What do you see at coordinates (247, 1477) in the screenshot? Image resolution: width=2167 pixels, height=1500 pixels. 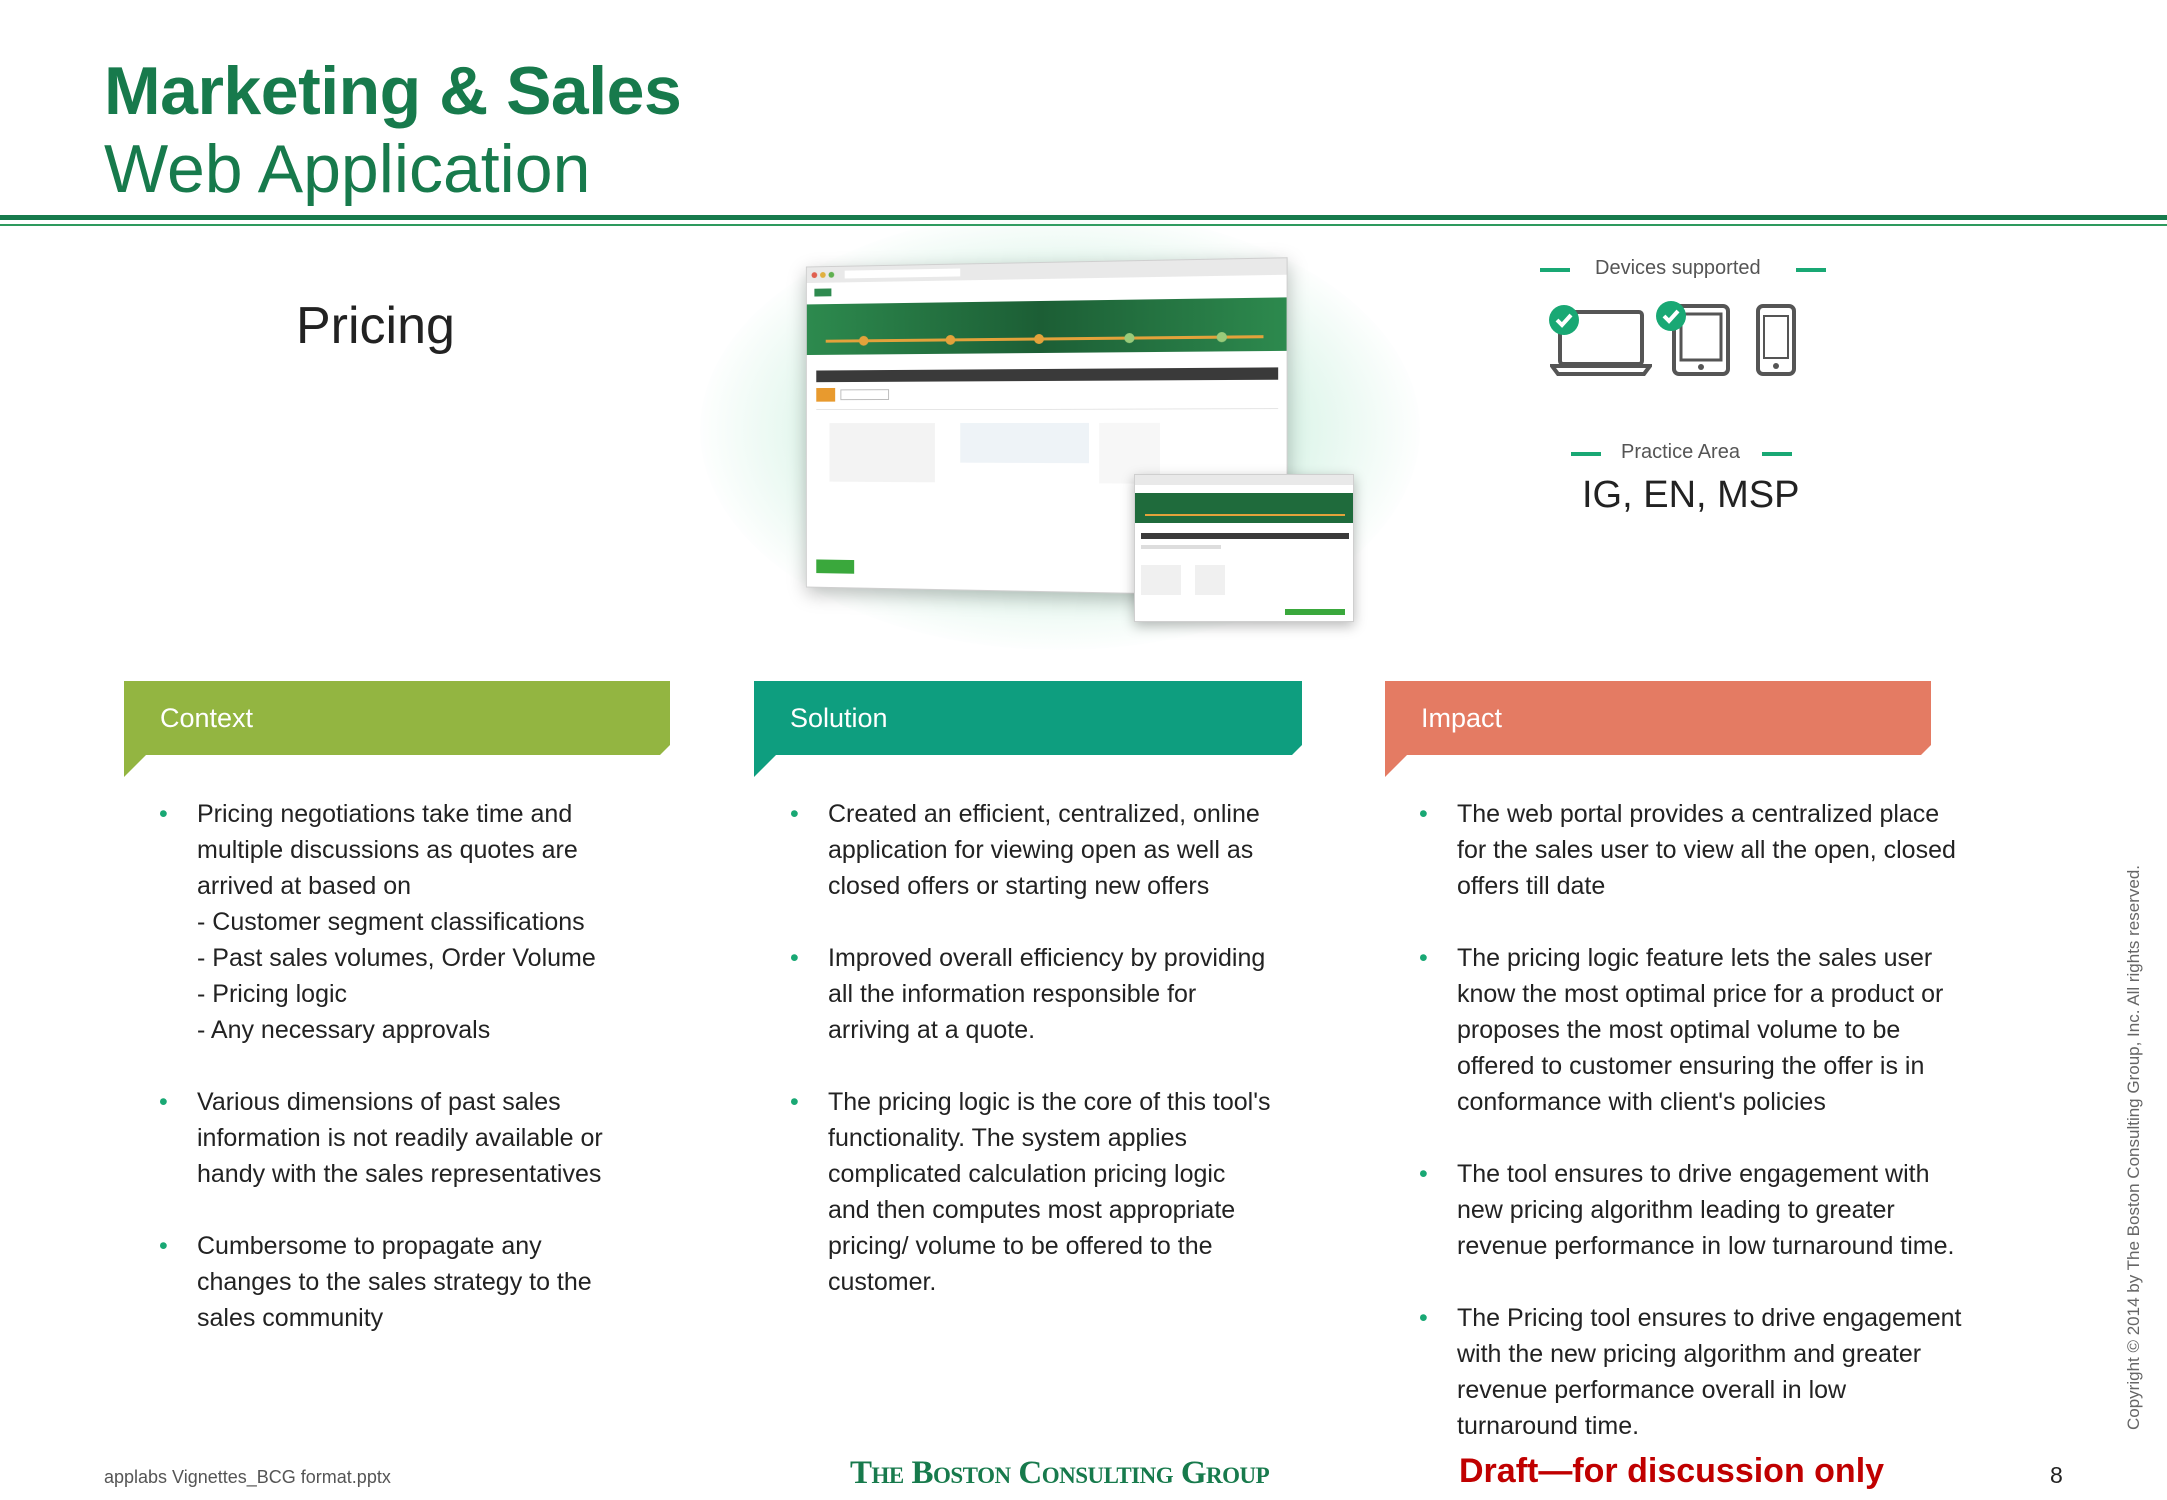 I see `footer-filename: applabs Vignettes_BCG format.pptx` at bounding box center [247, 1477].